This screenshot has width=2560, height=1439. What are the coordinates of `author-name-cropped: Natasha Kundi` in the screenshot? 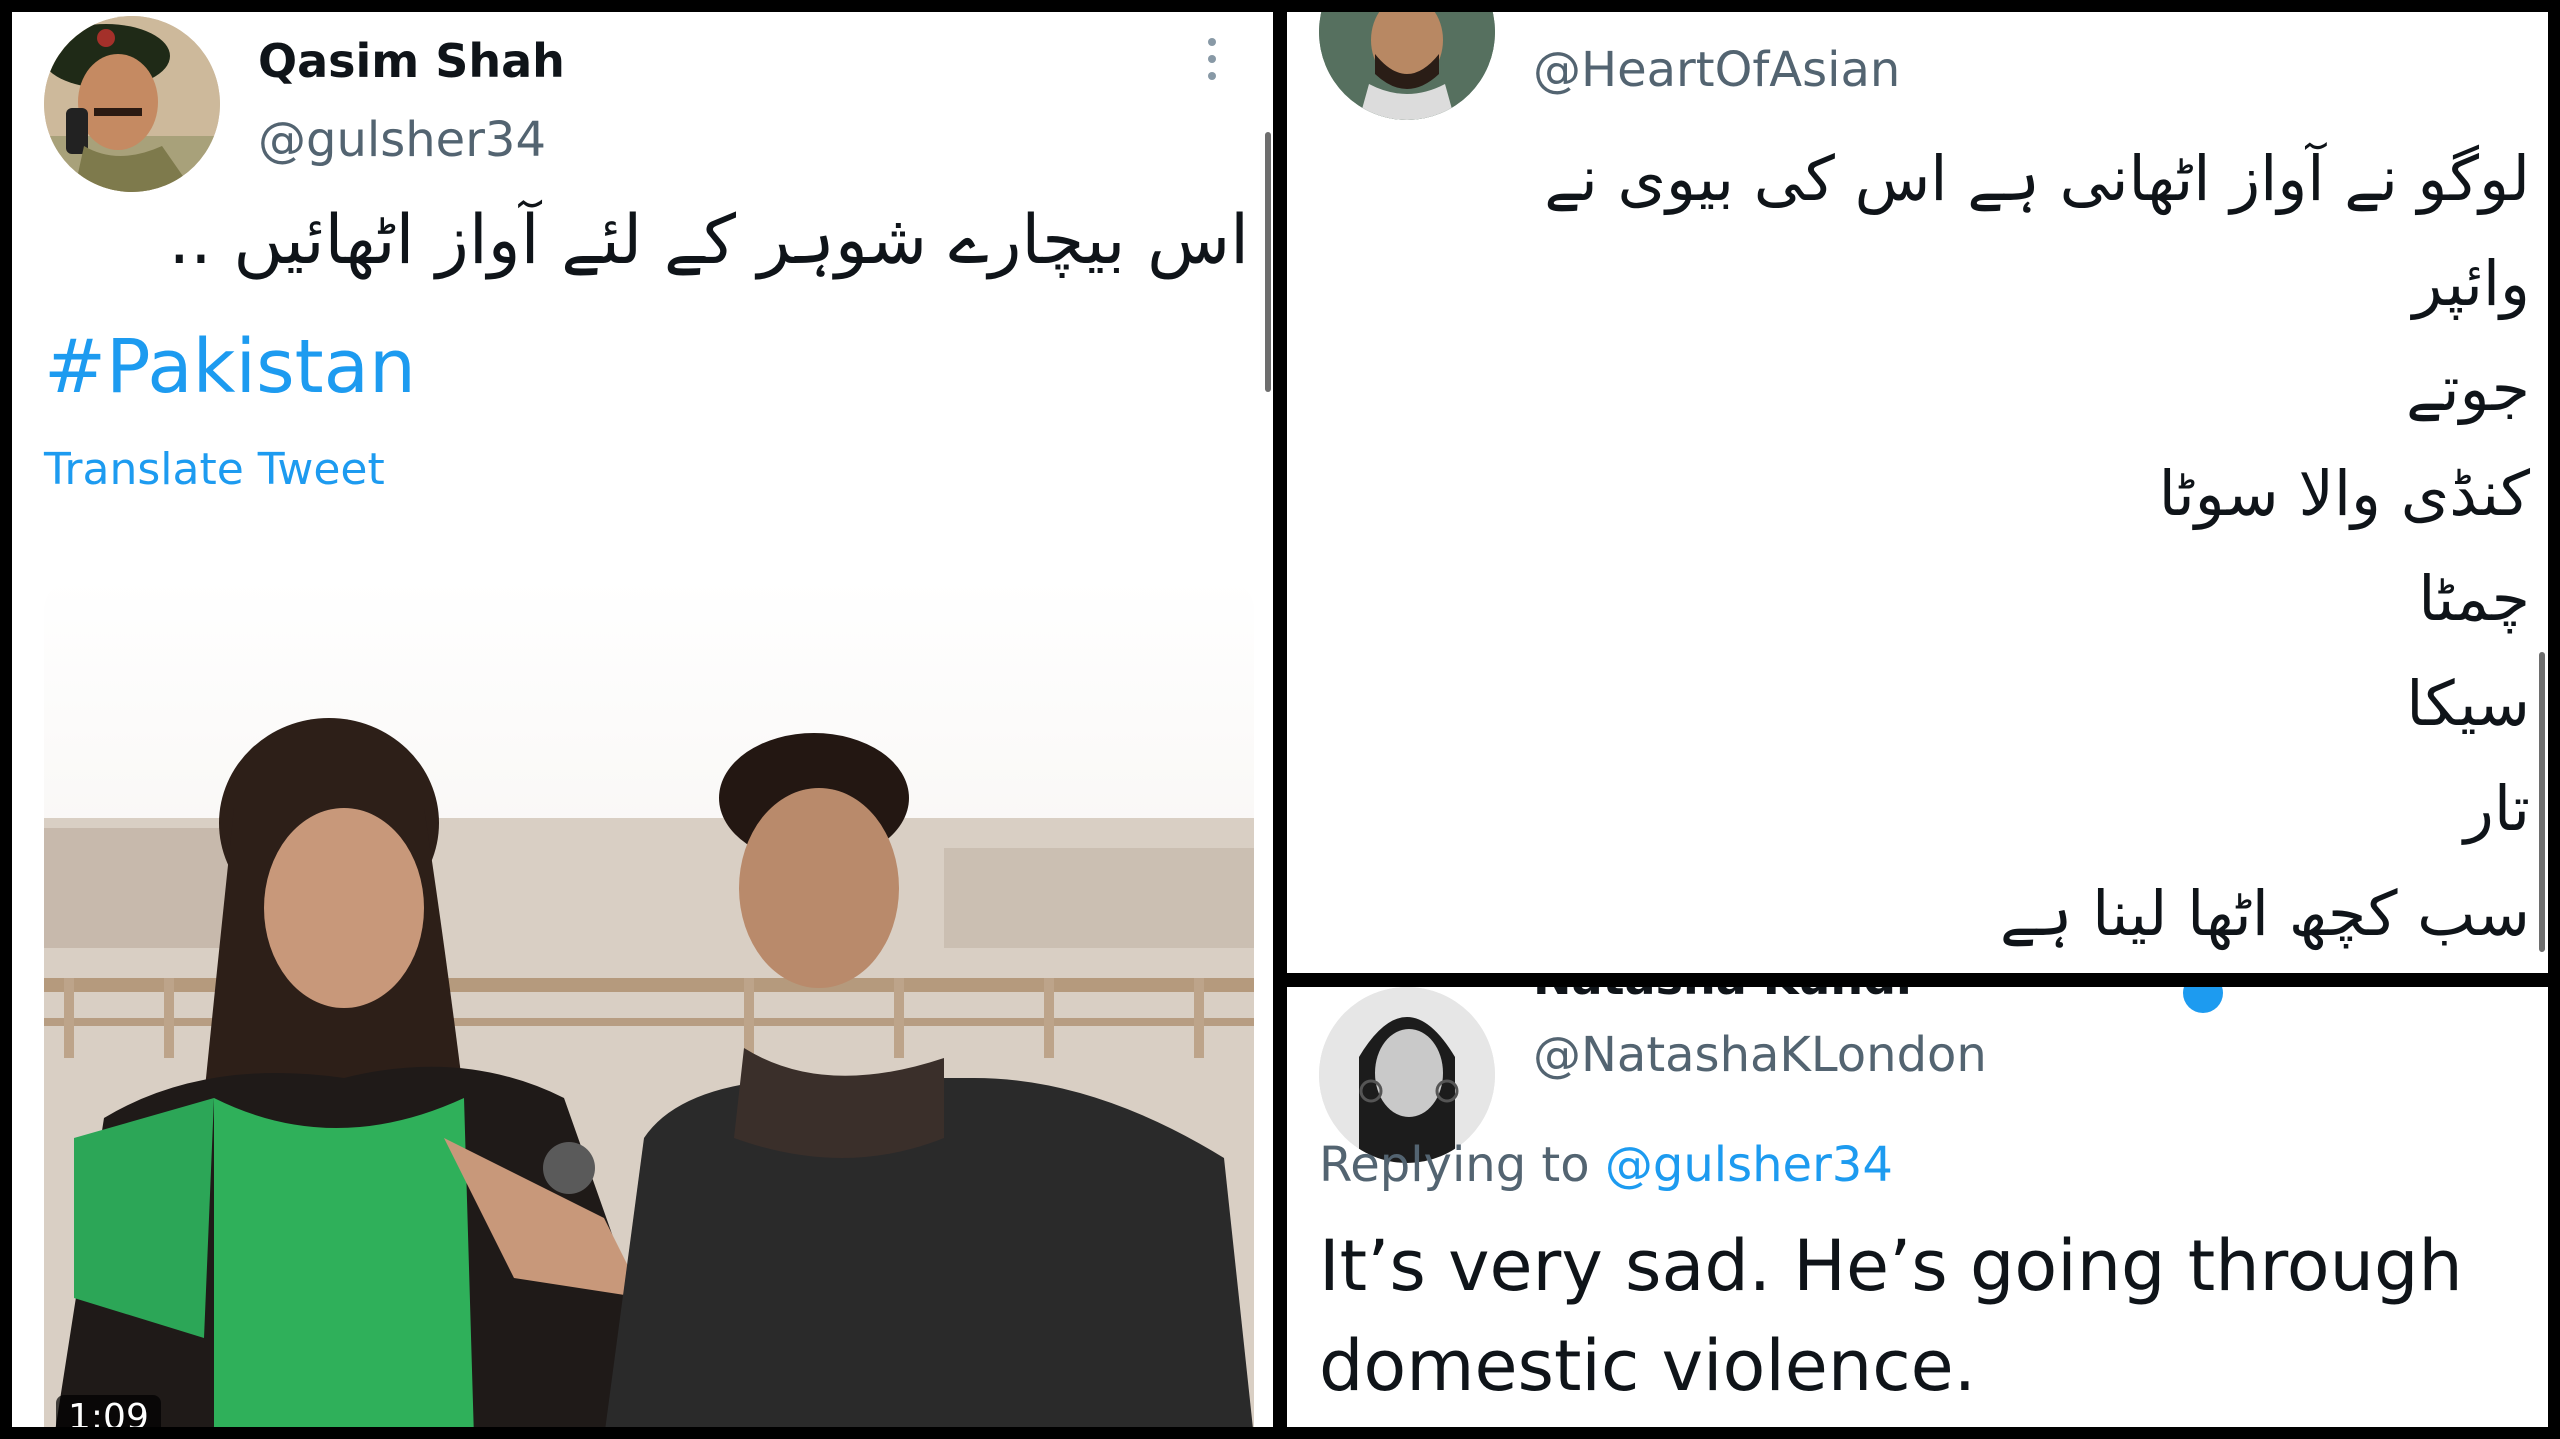 It's located at (1722, 996).